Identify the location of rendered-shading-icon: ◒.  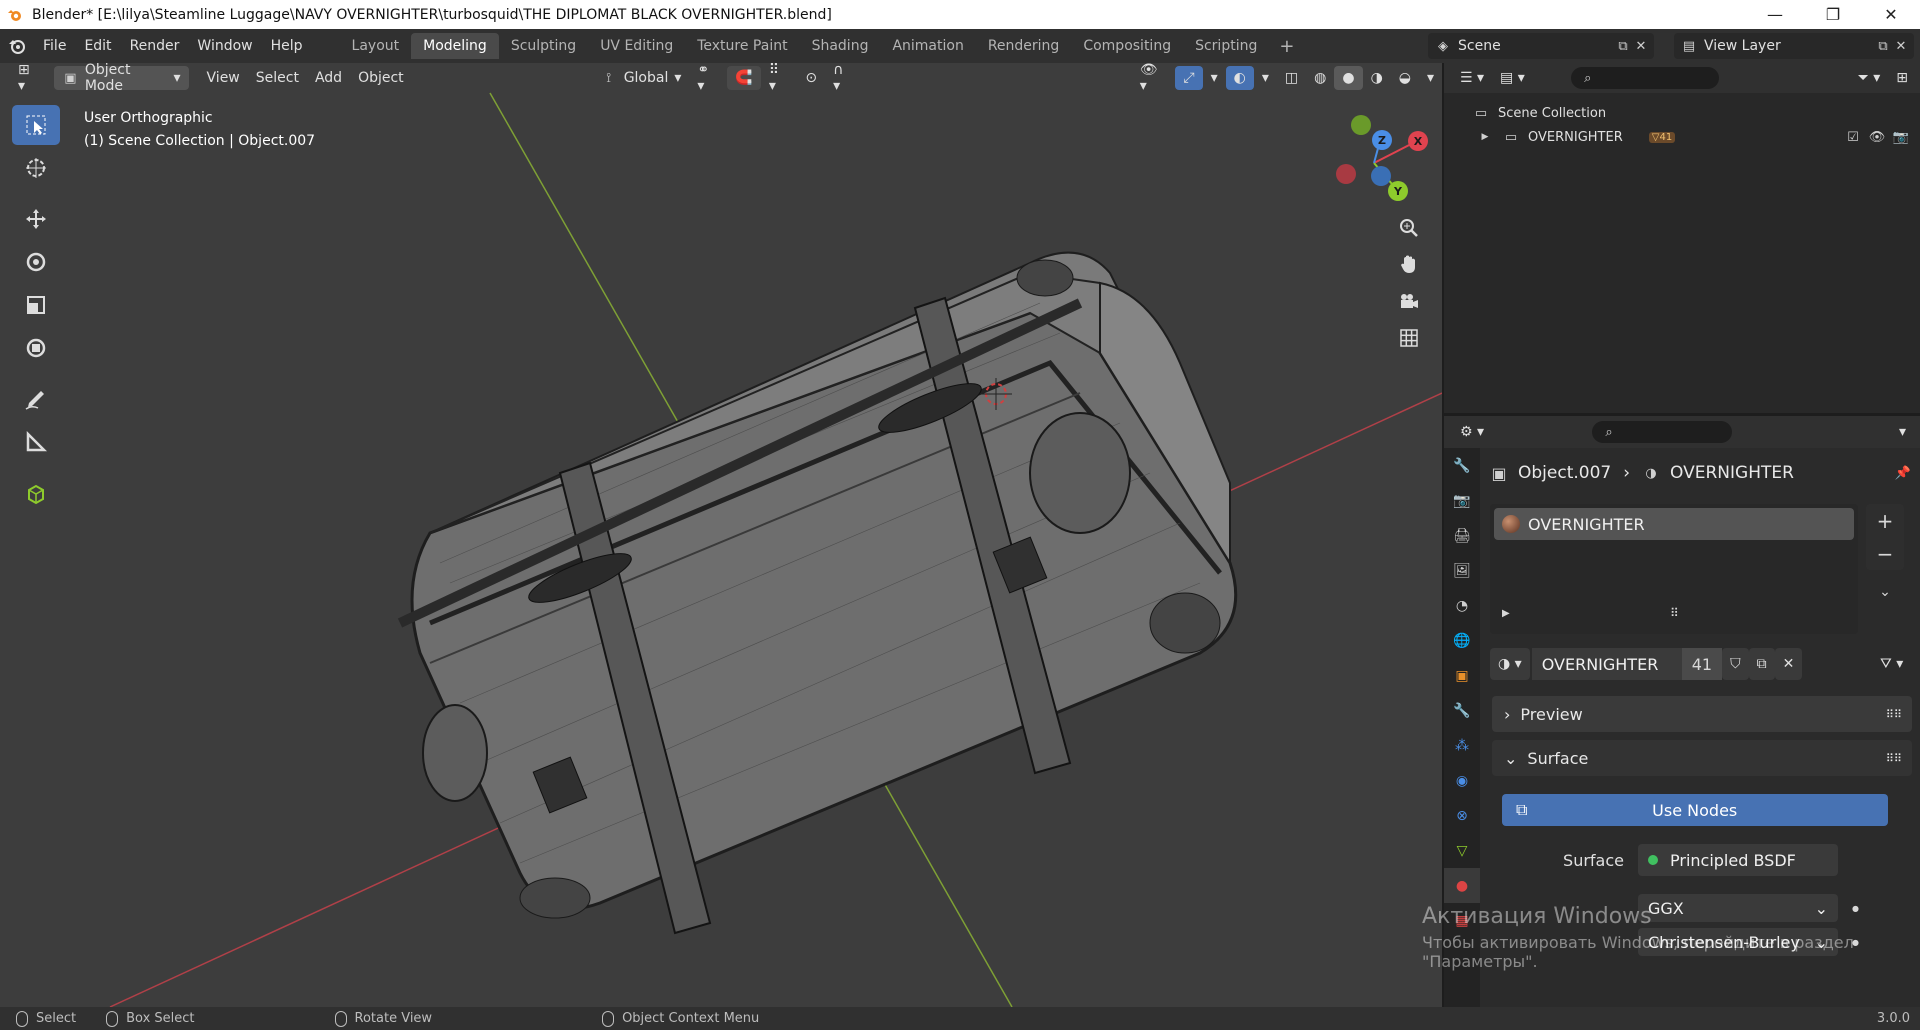
(1405, 78).